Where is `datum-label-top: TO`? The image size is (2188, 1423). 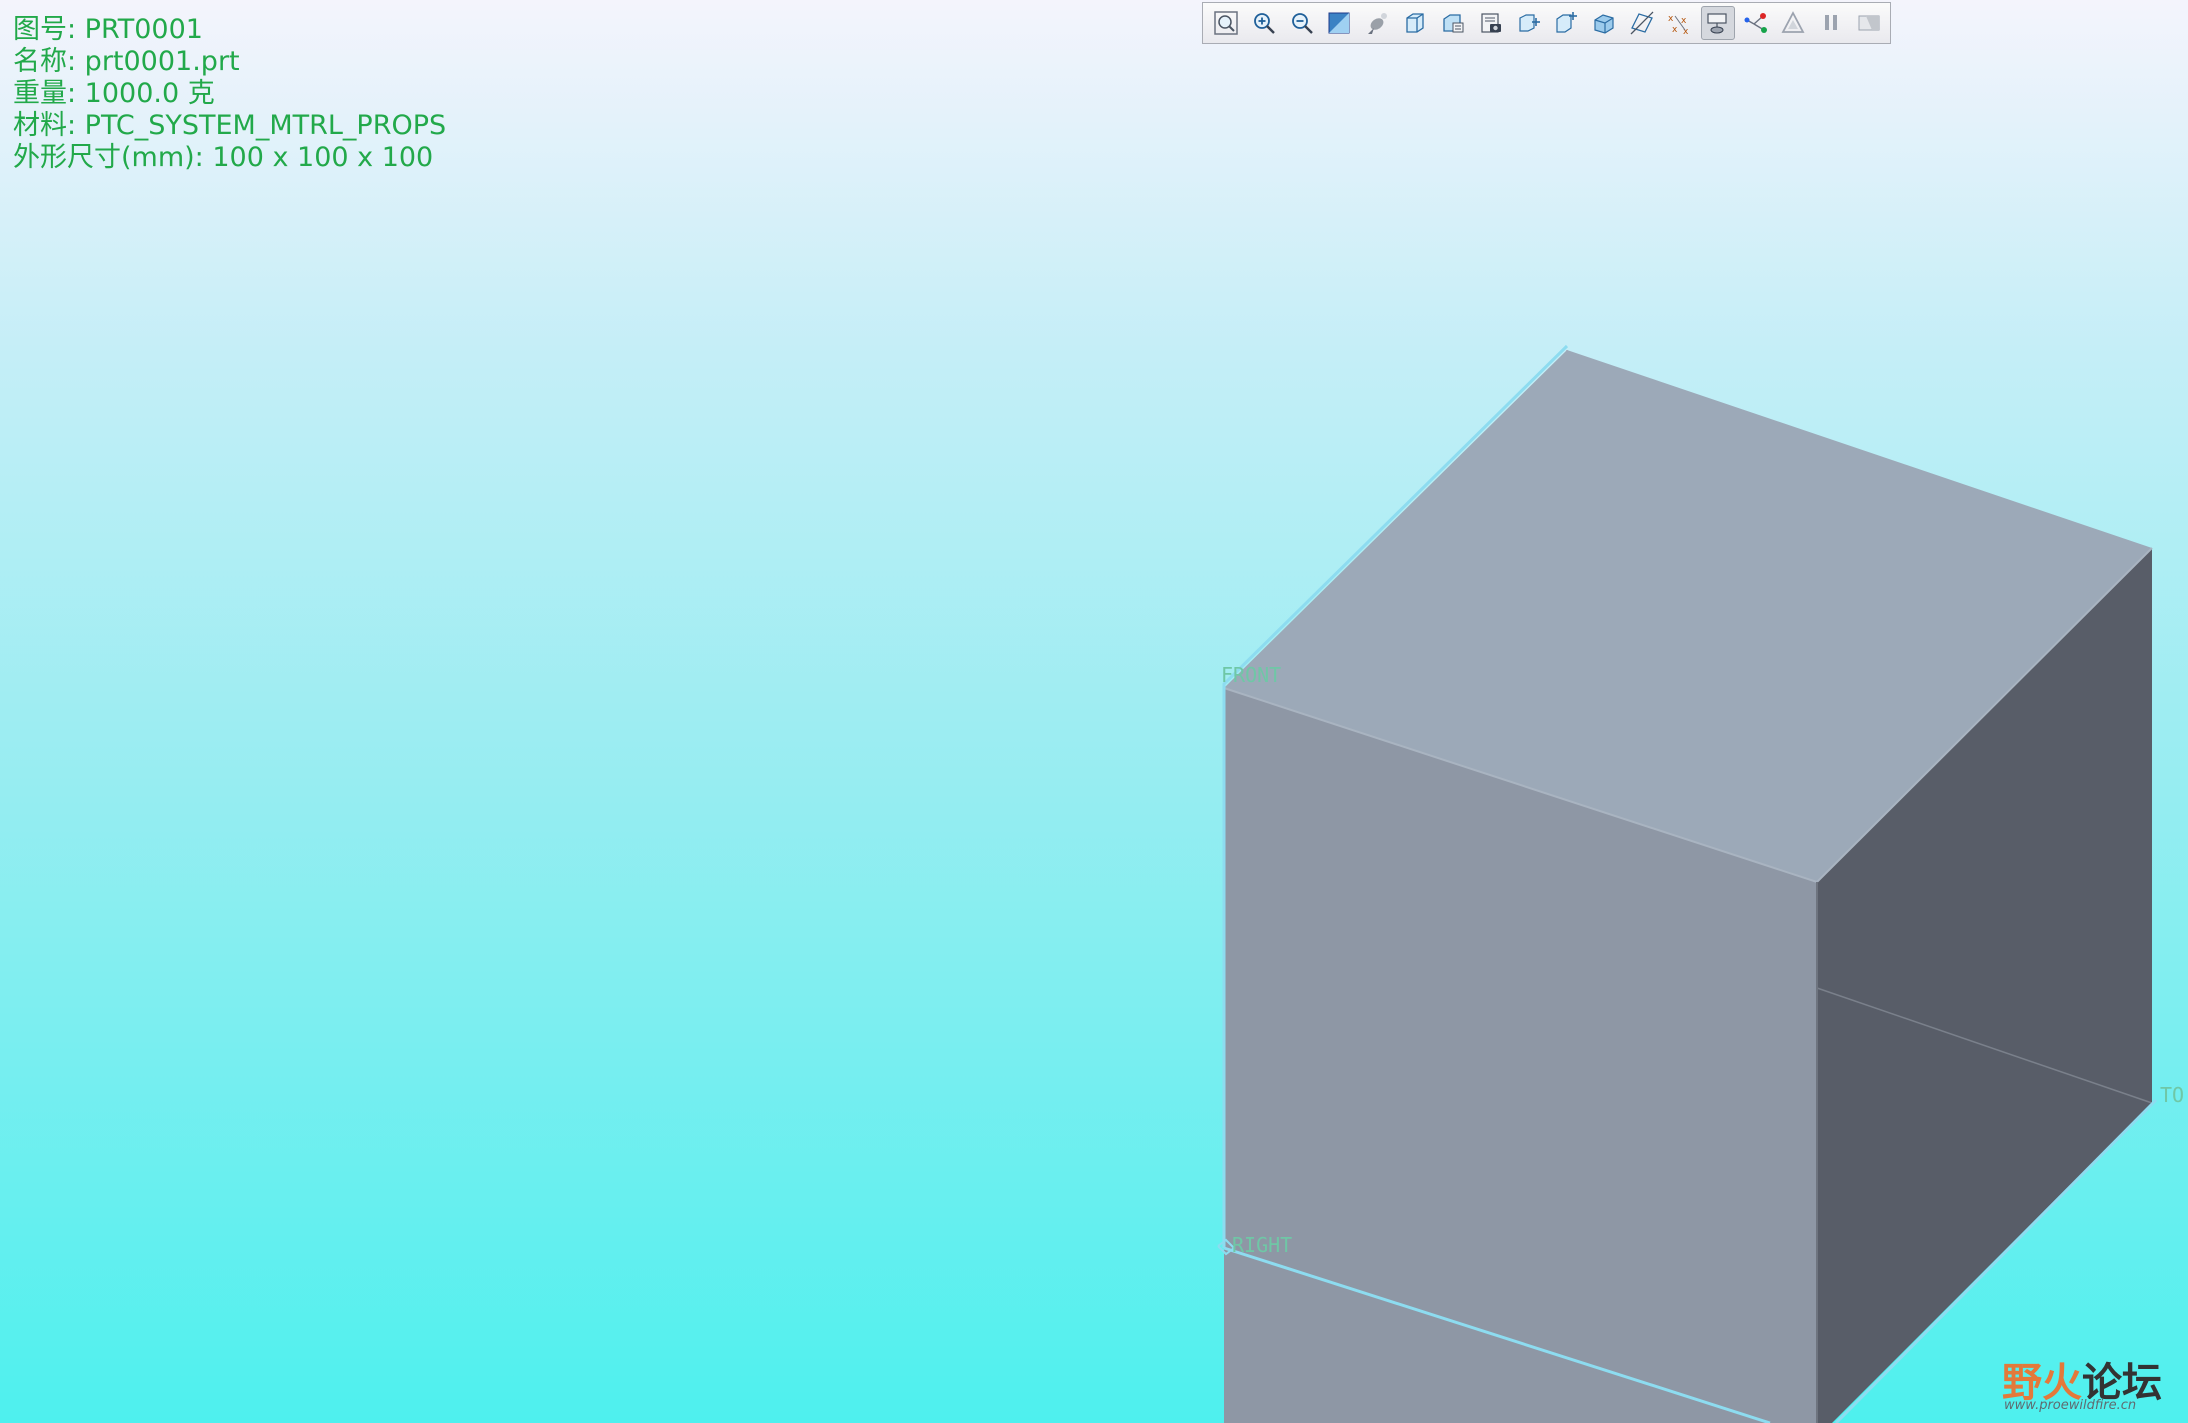 datum-label-top: TO is located at coordinates (2172, 1095).